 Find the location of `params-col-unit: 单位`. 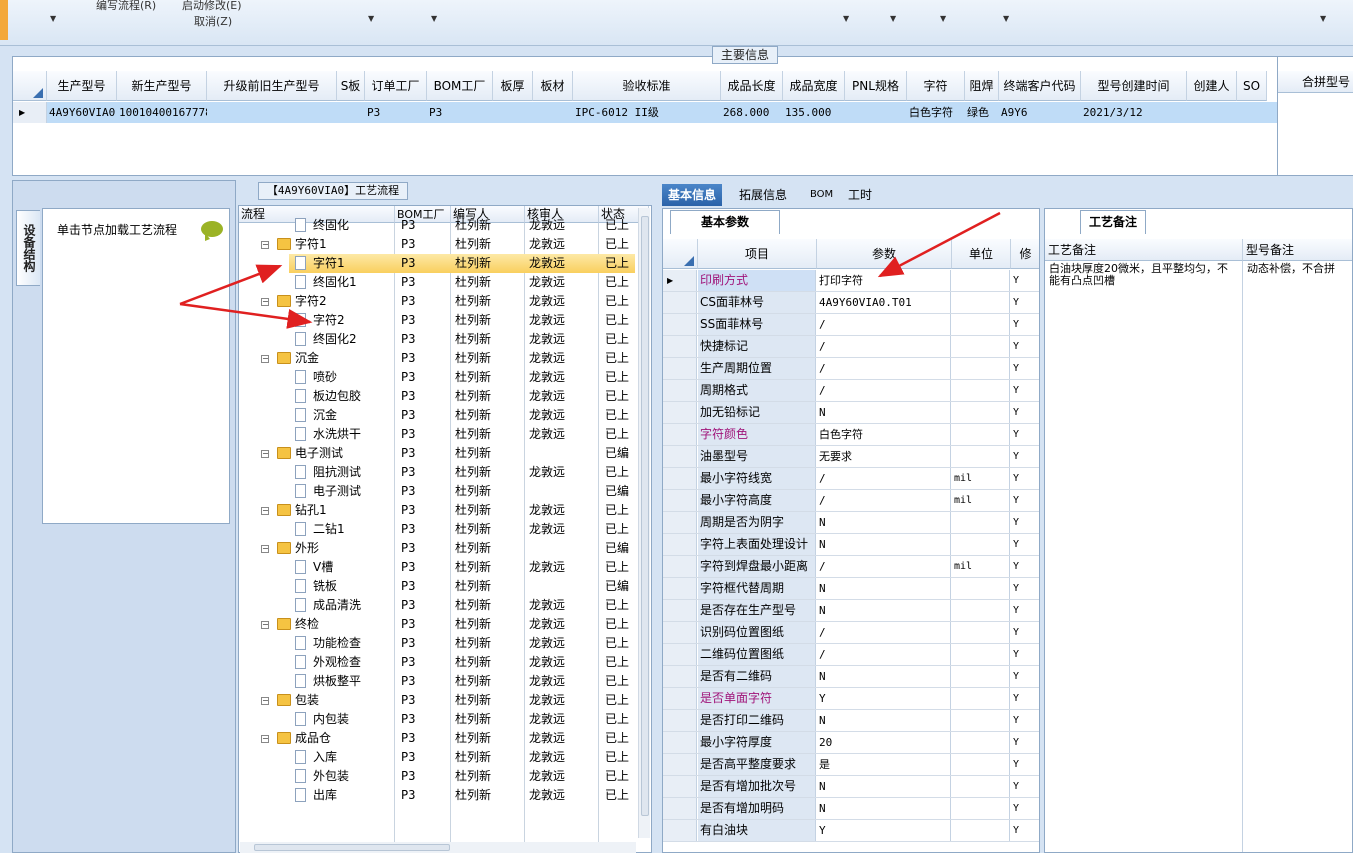

params-col-unit: 单位 is located at coordinates (981, 254).